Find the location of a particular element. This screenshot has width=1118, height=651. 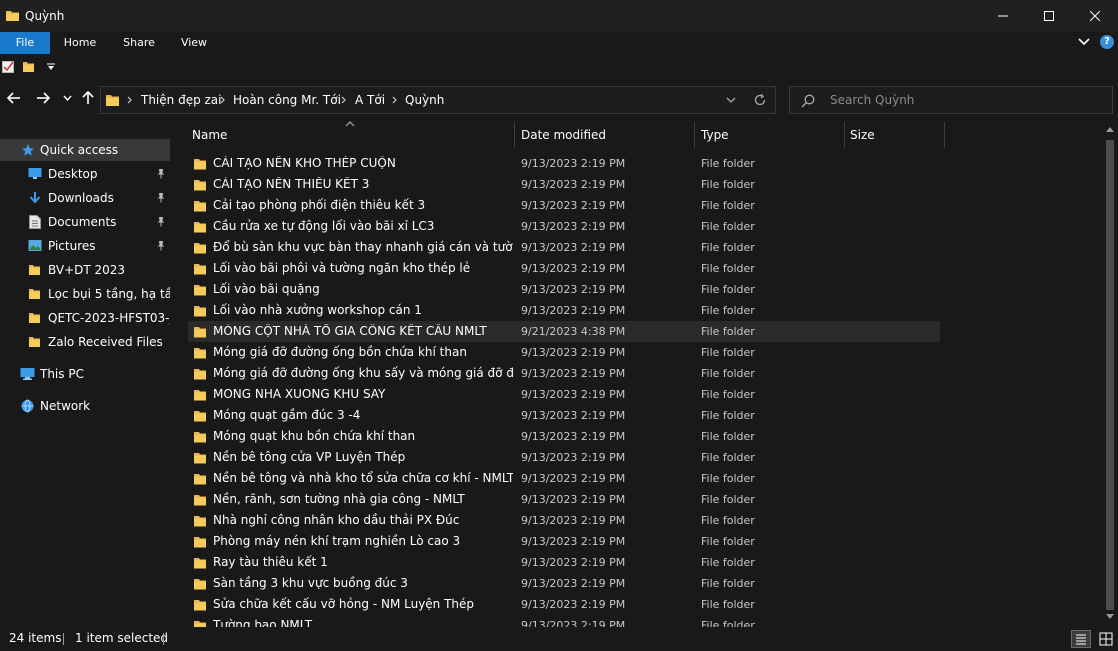

chevron-down-icon is located at coordinates (731, 100).